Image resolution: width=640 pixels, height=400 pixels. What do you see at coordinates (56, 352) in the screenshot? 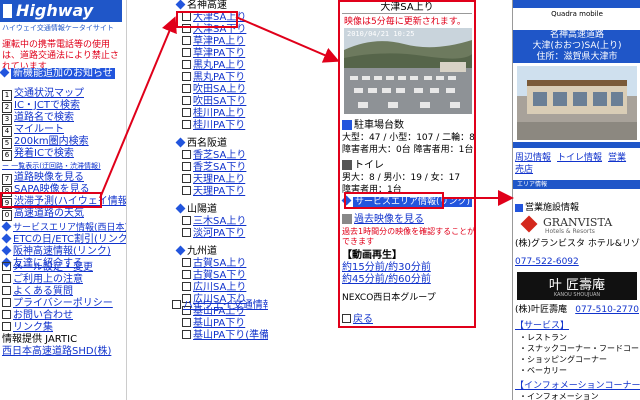
I see `nexco-link: 西日本高速道路SHD(株)` at bounding box center [56, 352].